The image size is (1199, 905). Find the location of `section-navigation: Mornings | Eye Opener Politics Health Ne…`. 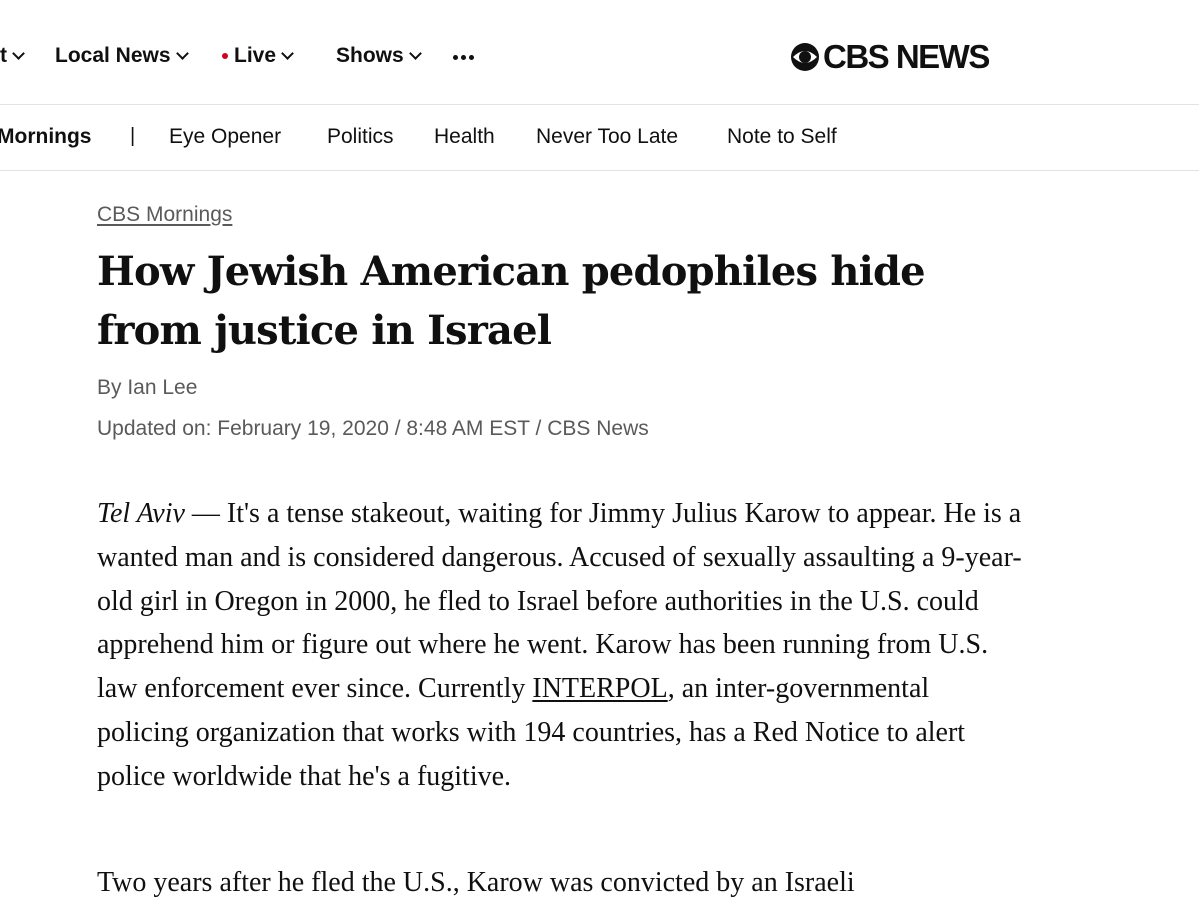

section-navigation: Mornings | Eye Opener Politics Health Ne… is located at coordinates (599, 138).